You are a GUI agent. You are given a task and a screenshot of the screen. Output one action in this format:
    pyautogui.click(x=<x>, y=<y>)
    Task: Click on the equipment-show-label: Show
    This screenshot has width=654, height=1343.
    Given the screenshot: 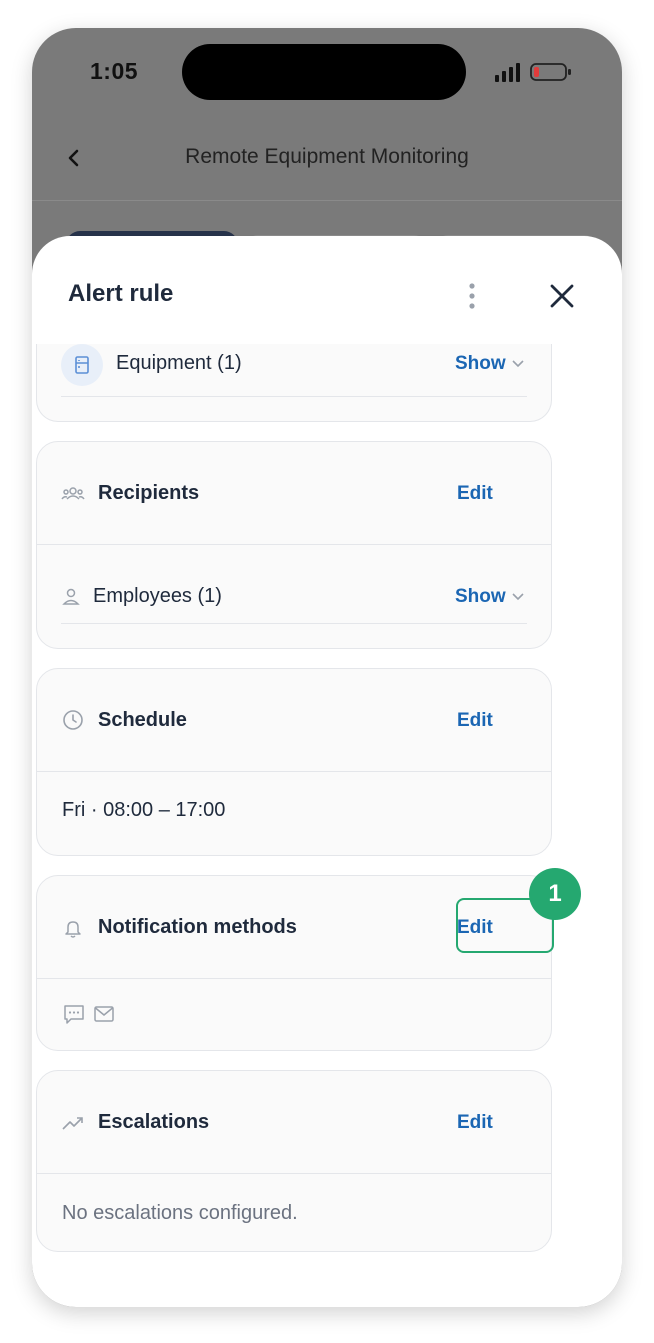 What is the action you would take?
    pyautogui.click(x=480, y=363)
    